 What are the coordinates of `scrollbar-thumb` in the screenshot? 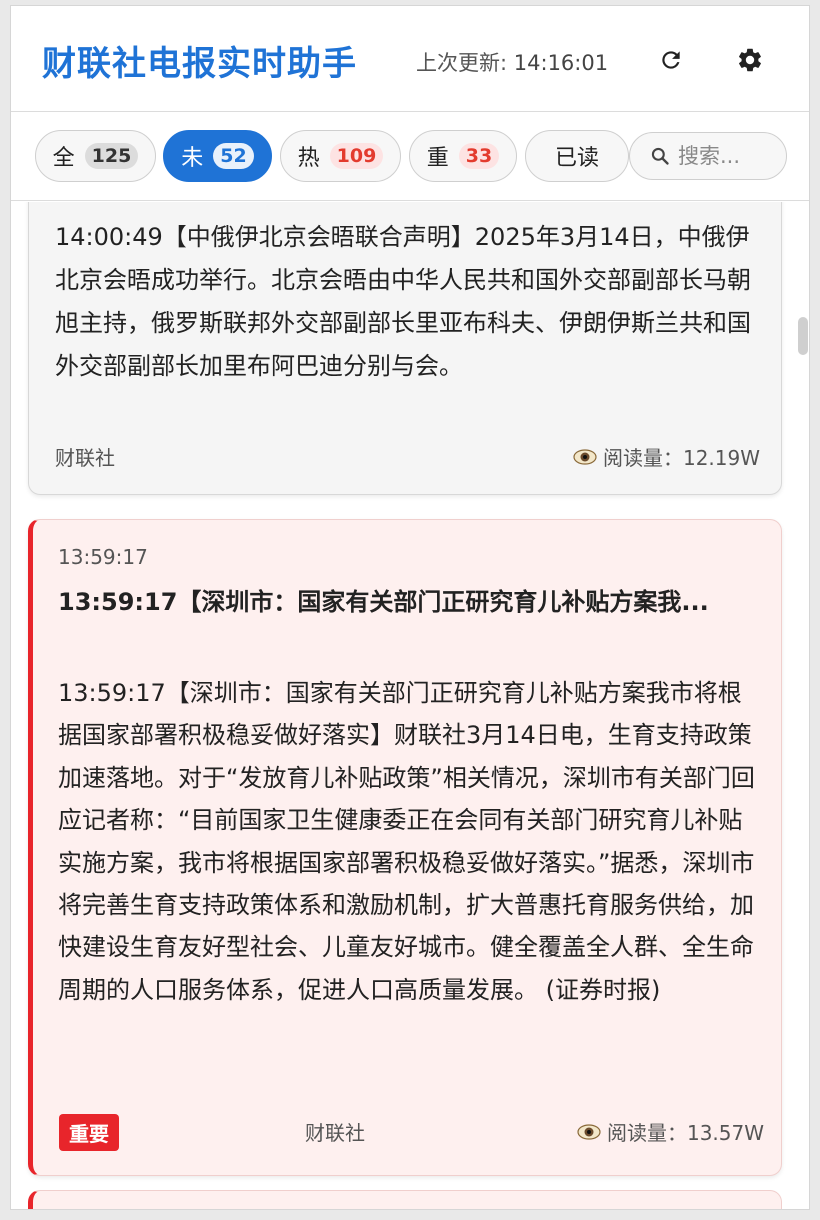 It's located at (803, 336).